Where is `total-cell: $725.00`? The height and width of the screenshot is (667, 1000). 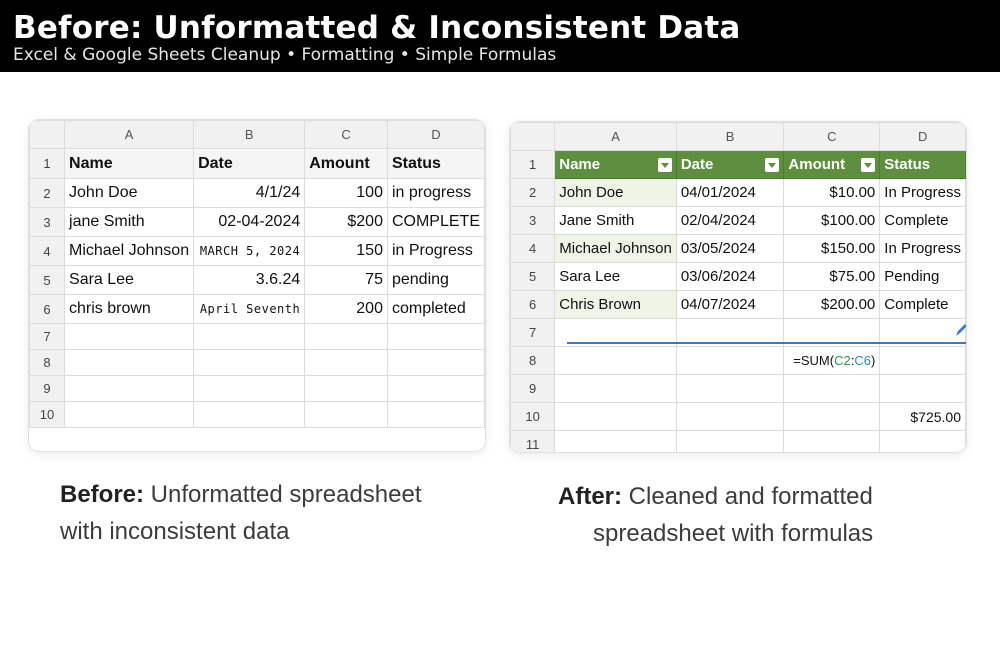
total-cell: $725.00 is located at coordinates (922, 416).